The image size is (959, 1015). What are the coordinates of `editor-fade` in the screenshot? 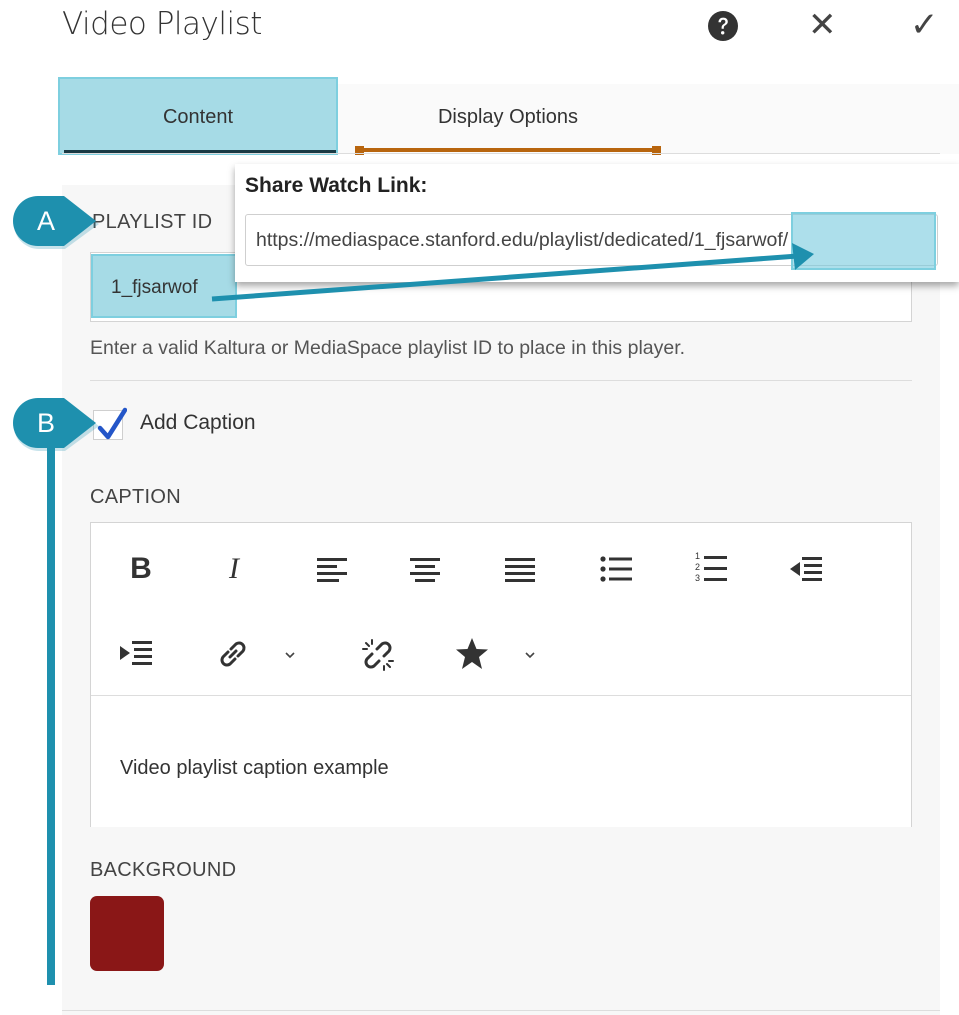 It's located at (501, 837).